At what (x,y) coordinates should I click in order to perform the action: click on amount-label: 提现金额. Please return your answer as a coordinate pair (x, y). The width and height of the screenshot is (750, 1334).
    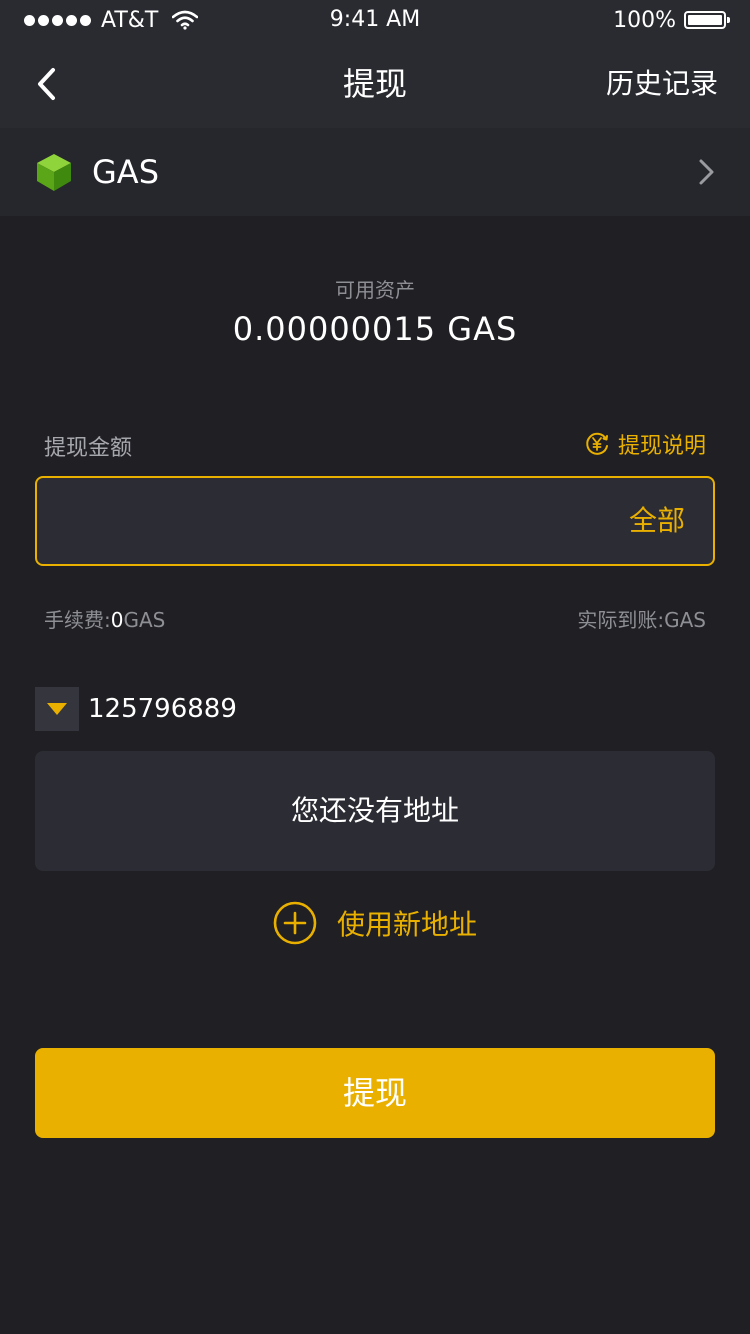
    Looking at the image, I should click on (88, 448).